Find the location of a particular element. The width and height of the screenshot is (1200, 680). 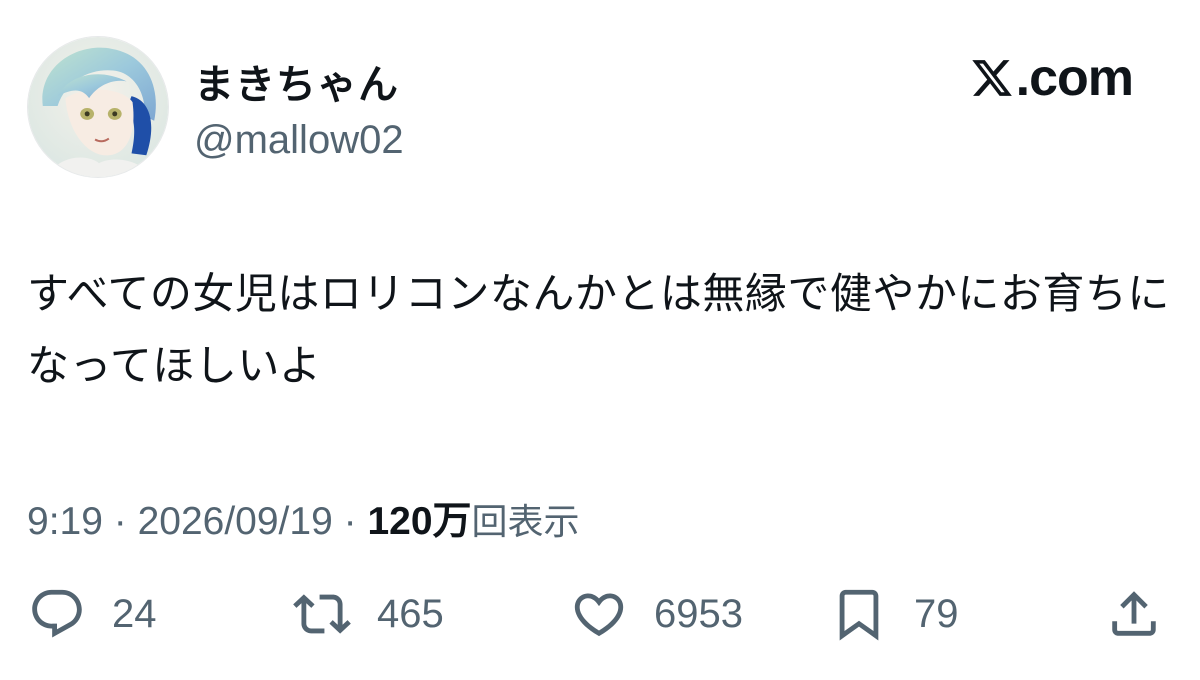

repost-icon is located at coordinates (322, 614).